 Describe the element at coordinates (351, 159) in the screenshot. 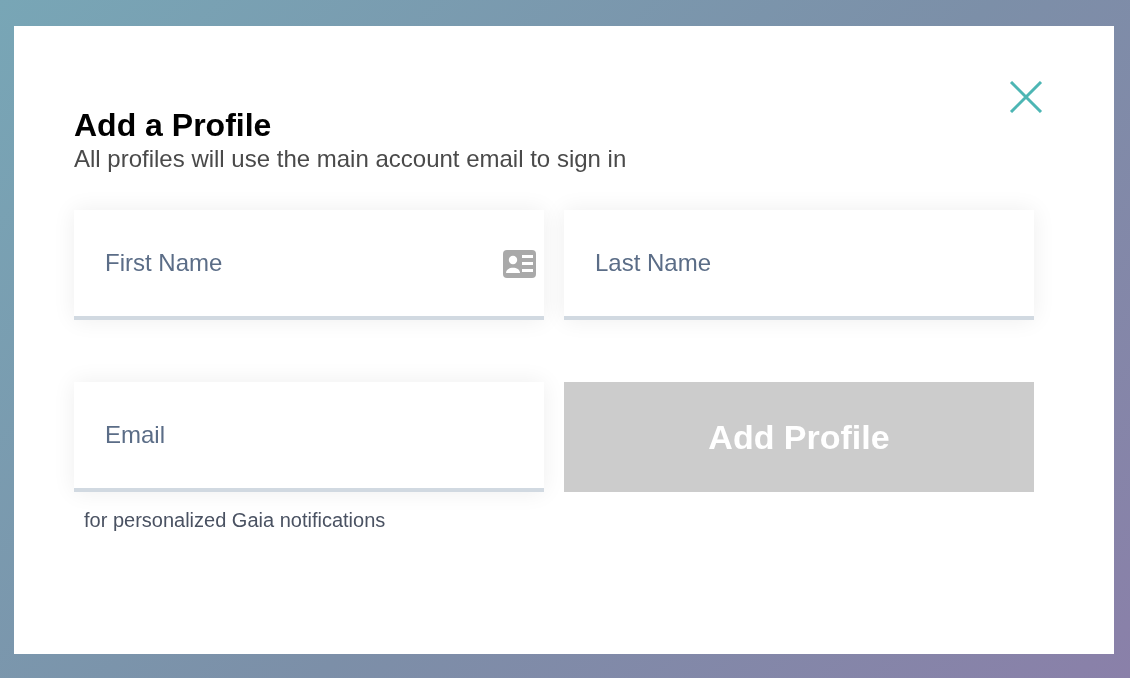

I see `dialog-subtitle: All profiles will use the main account email to sign in` at that location.